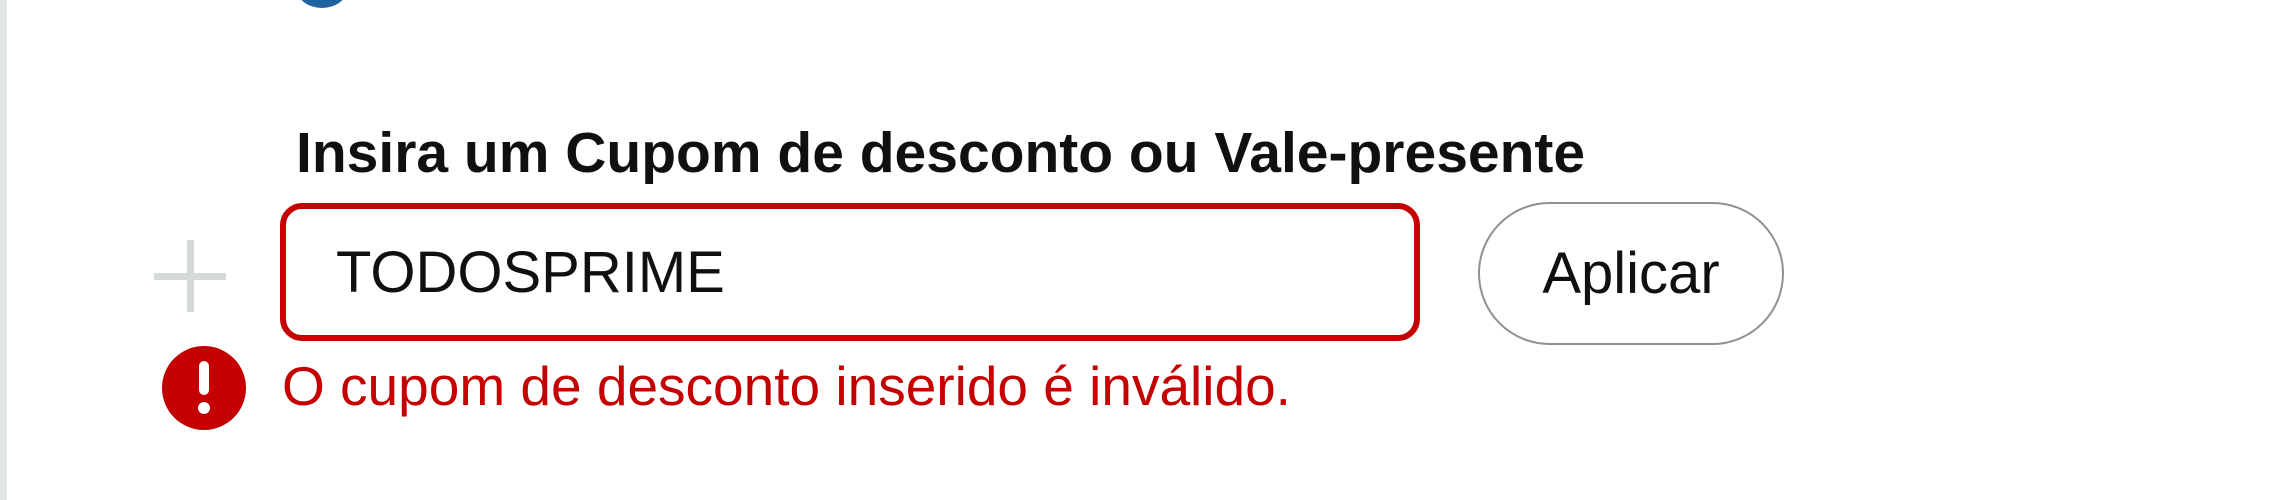  Describe the element at coordinates (322, 4) in the screenshot. I see `radio-button-icon` at that location.